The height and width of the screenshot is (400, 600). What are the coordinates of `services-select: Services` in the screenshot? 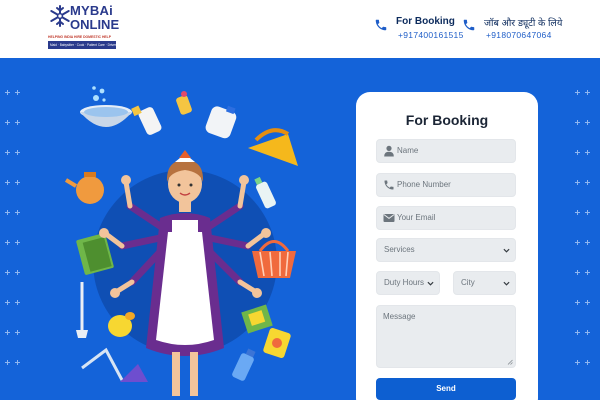 It's located at (446, 250).